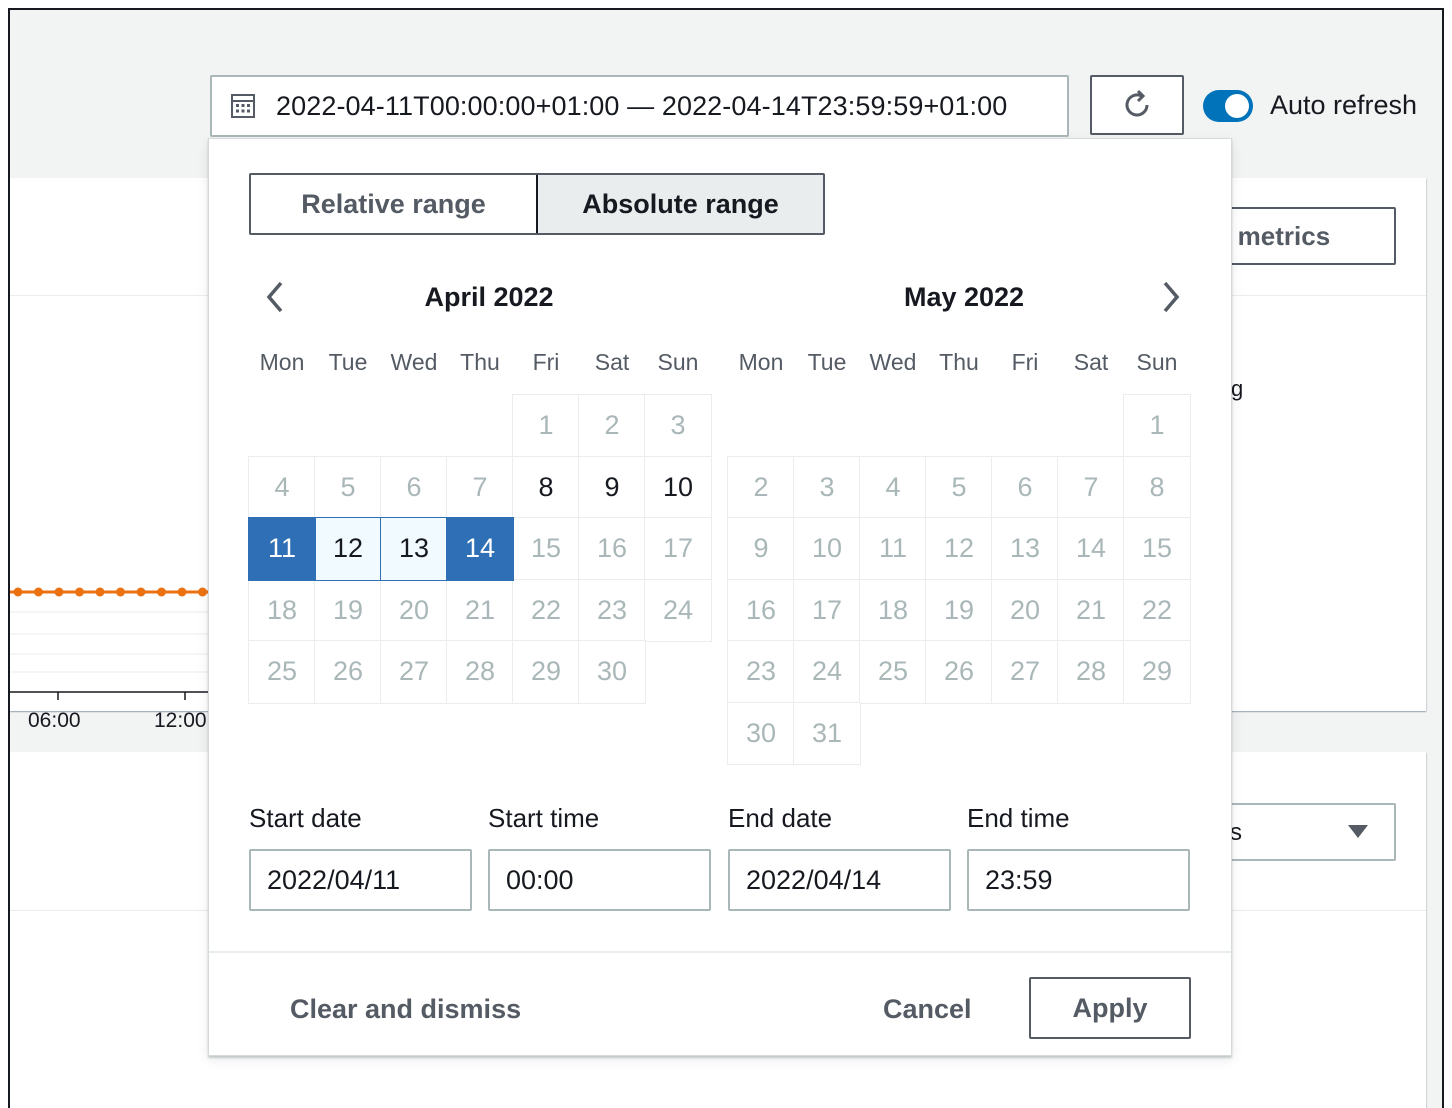 This screenshot has width=1452, height=1108. I want to click on calendar-day: 7, so click(1091, 487).